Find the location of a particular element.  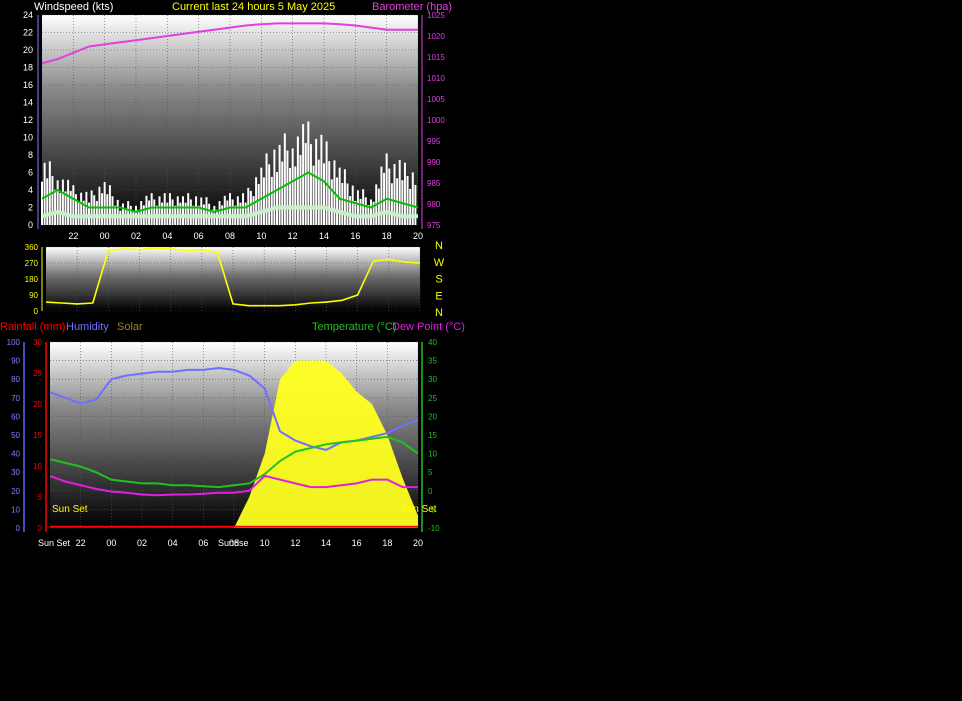

solar-axis-label: Solar is located at coordinates (130, 327).